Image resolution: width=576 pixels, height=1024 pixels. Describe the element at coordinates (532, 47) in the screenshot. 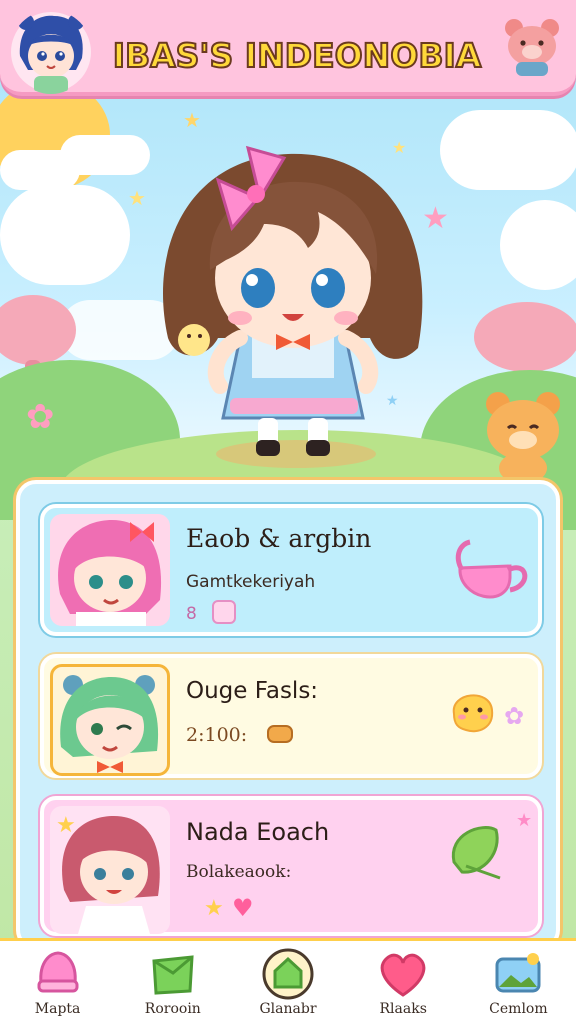

I see `bear-icon` at that location.